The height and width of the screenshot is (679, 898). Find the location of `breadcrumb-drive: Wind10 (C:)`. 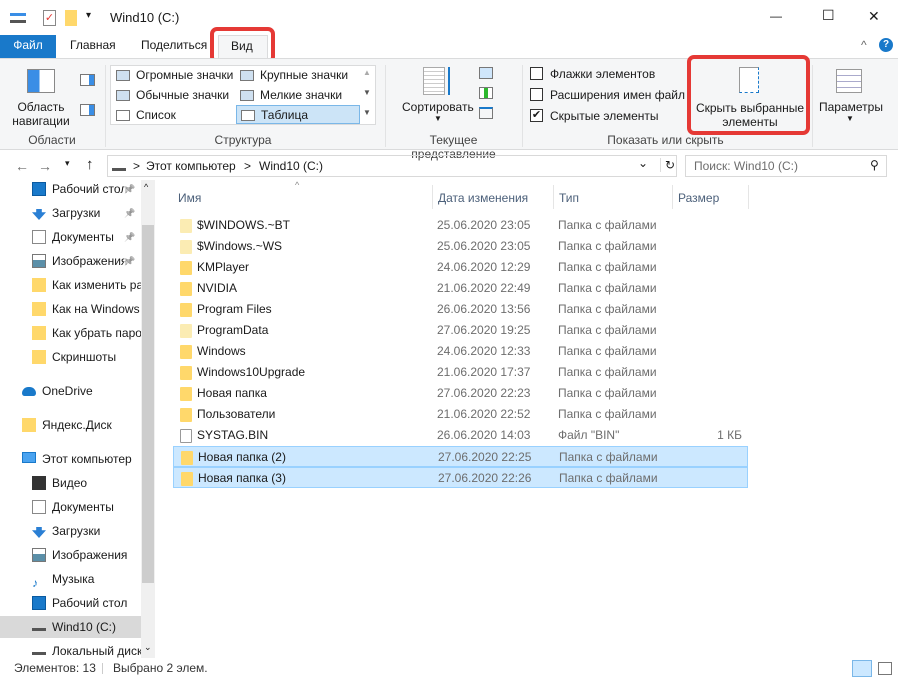

breadcrumb-drive: Wind10 (C:) is located at coordinates (291, 166).